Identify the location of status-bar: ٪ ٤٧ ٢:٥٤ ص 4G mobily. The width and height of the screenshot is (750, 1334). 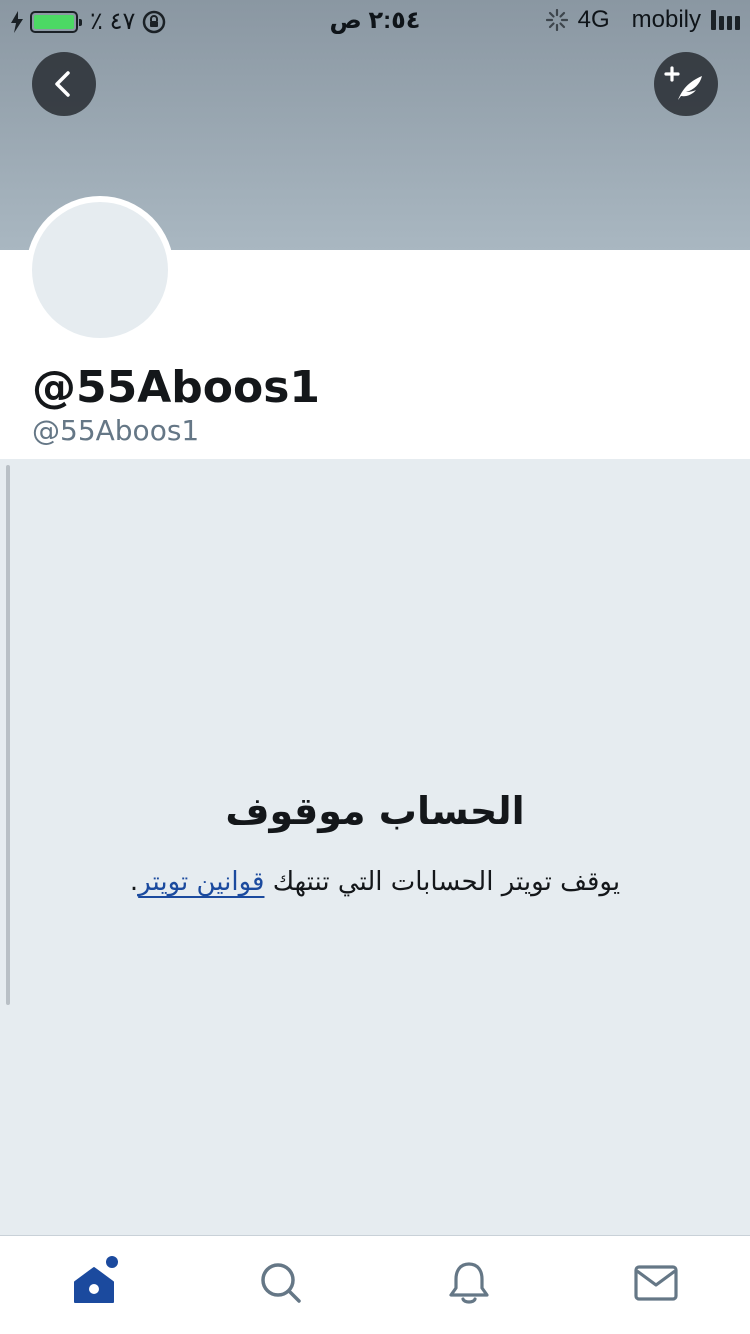
(375, 21).